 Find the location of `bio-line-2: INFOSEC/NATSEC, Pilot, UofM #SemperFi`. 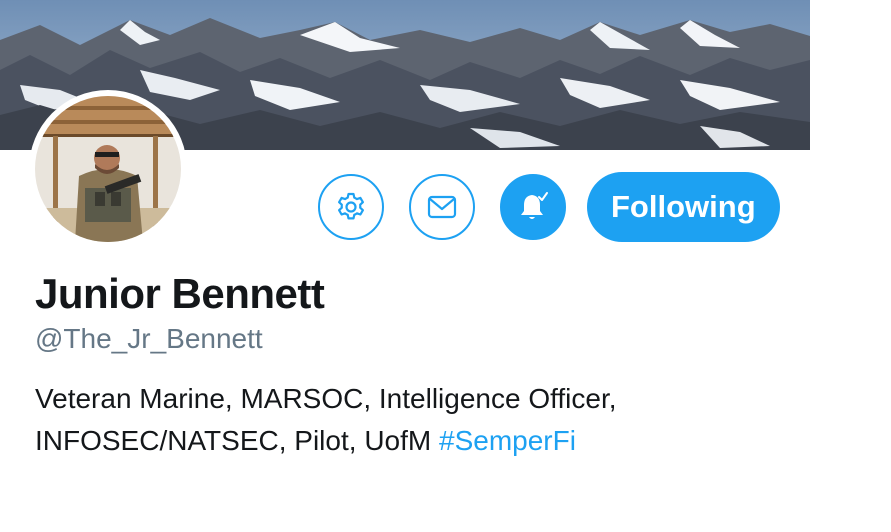

bio-line-2: INFOSEC/NATSEC, Pilot, UofM #SemperFi is located at coordinates (395, 441).